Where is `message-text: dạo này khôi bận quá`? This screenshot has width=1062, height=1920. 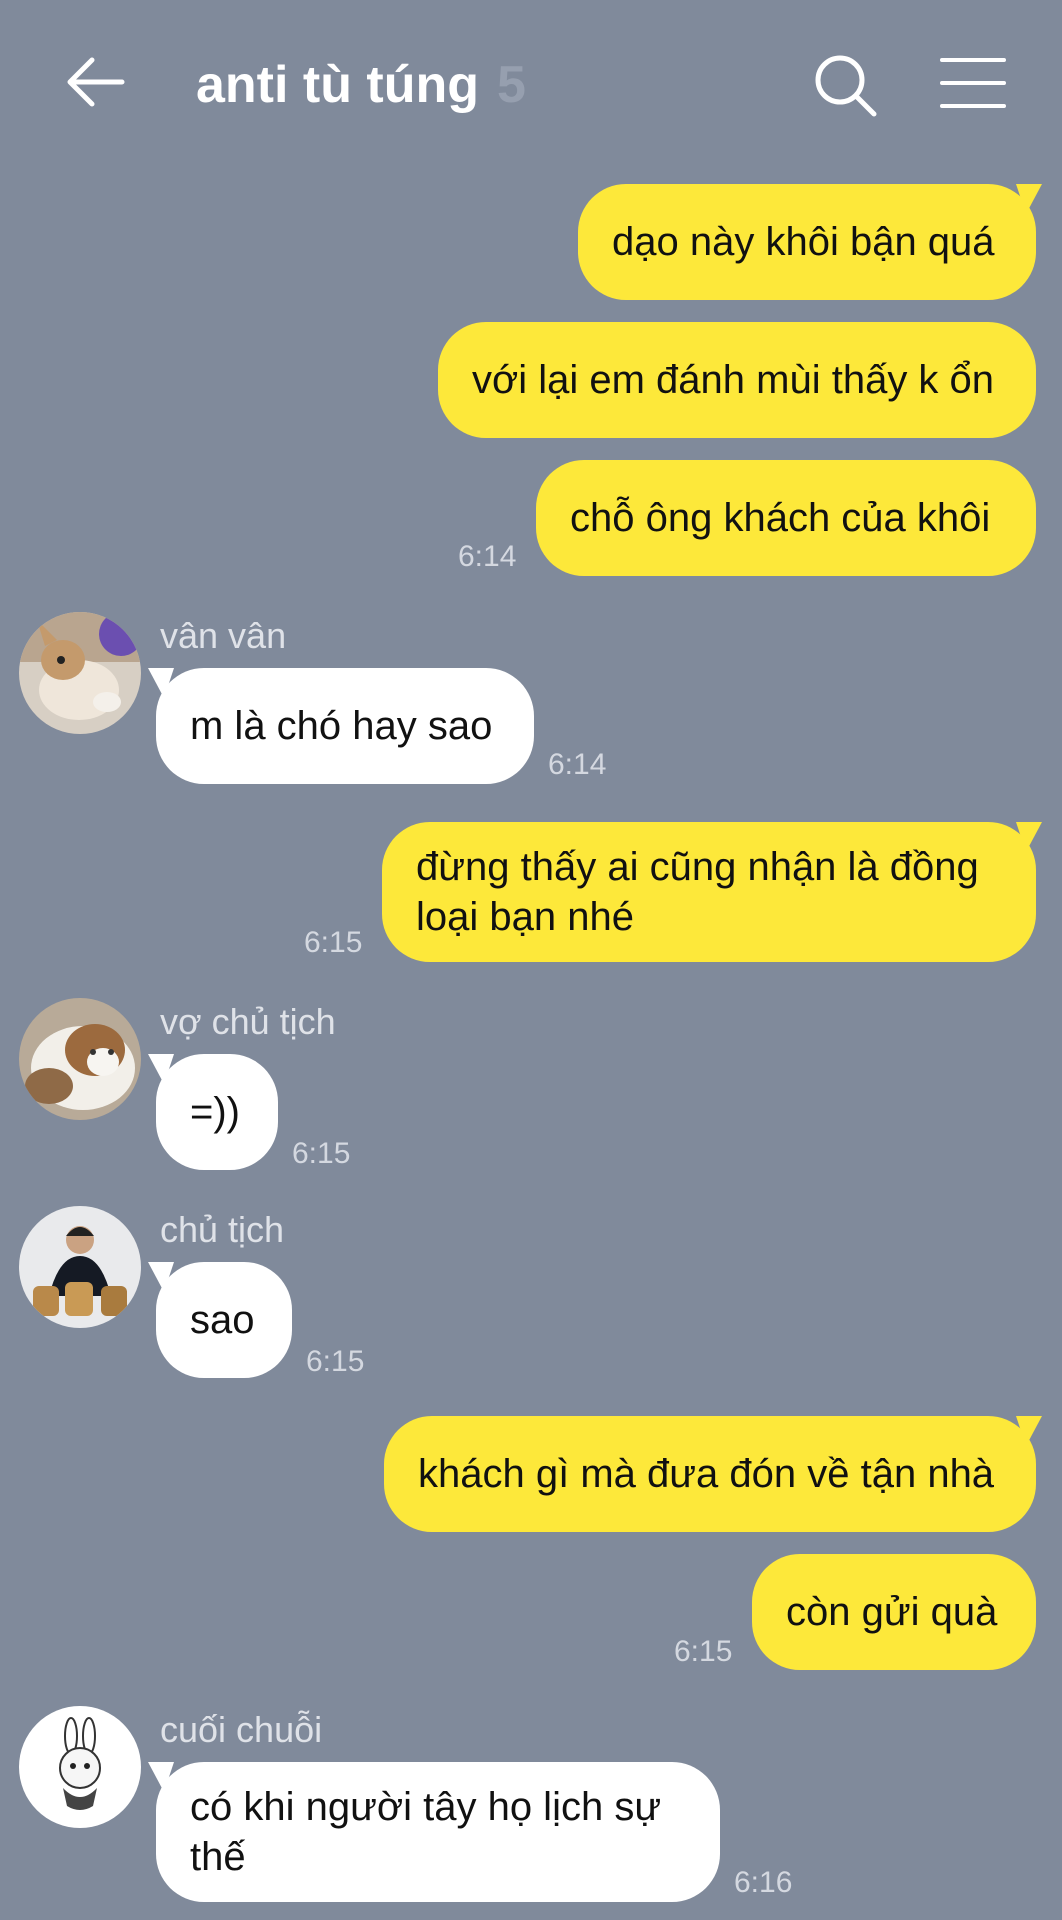 message-text: dạo này khôi bận quá is located at coordinates (803, 242).